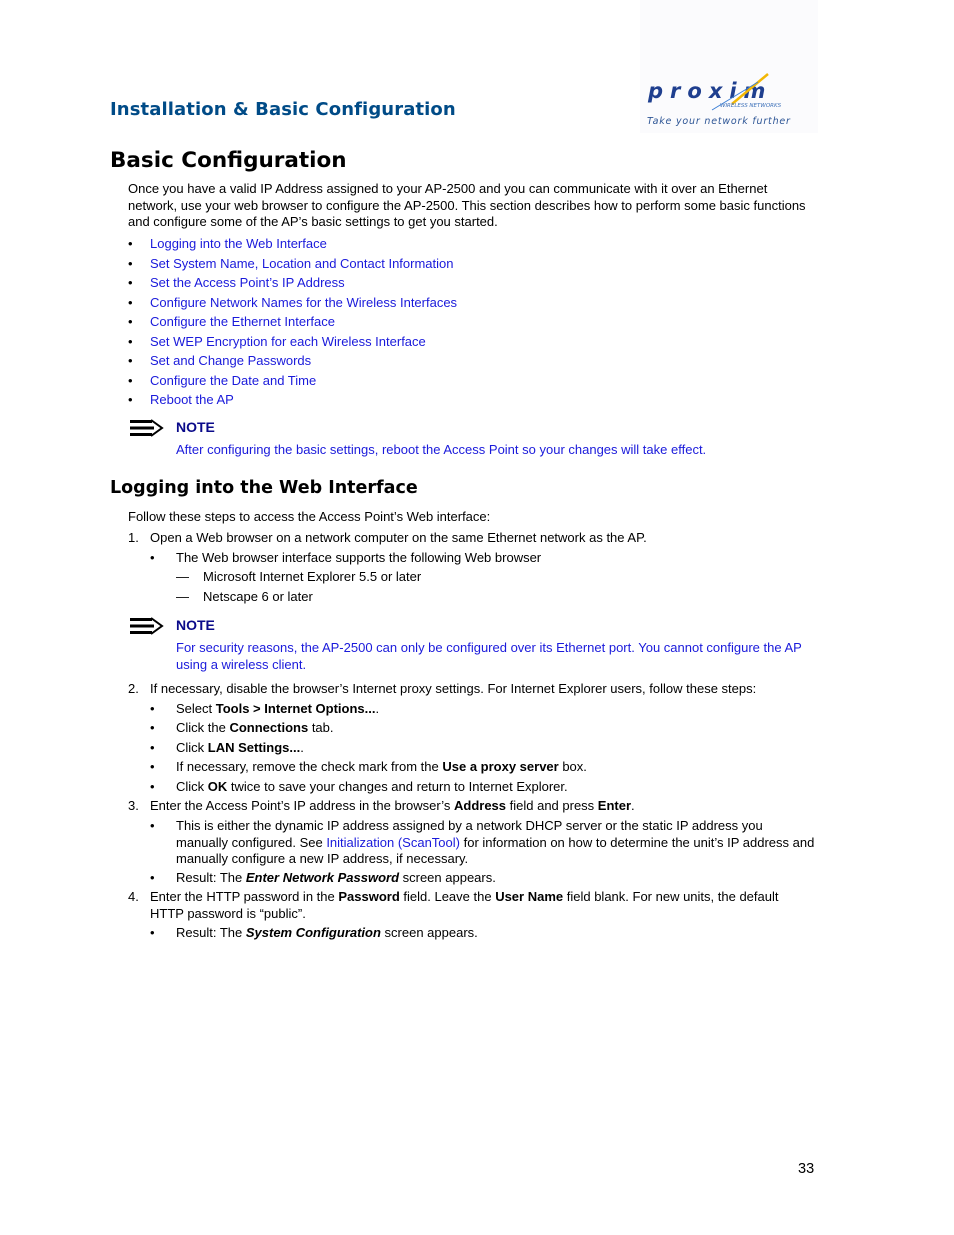 The width and height of the screenshot is (954, 1235). What do you see at coordinates (242, 321) in the screenshot?
I see `toc-link-ethernet: Configure the Ethernet Interface` at bounding box center [242, 321].